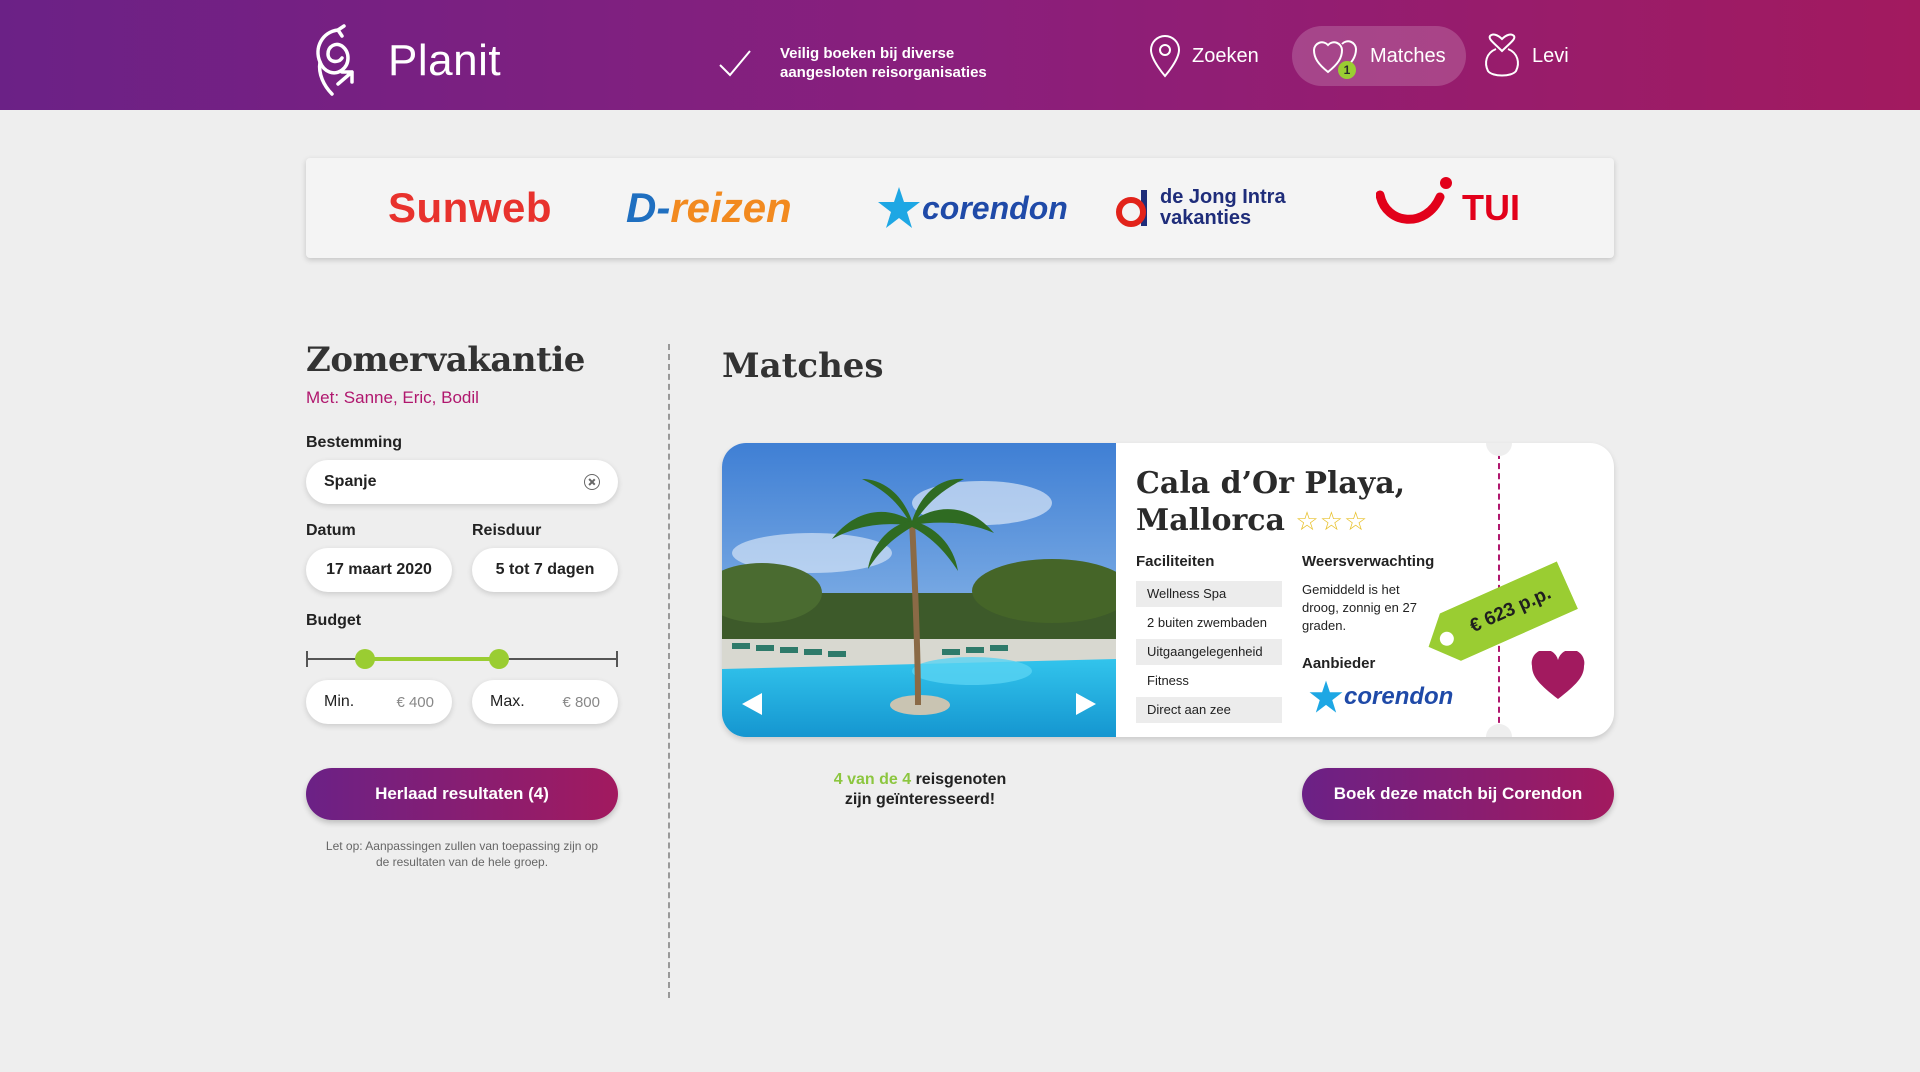 This screenshot has height=1072, width=1920. I want to click on planit-logo-icon, so click(335, 60).